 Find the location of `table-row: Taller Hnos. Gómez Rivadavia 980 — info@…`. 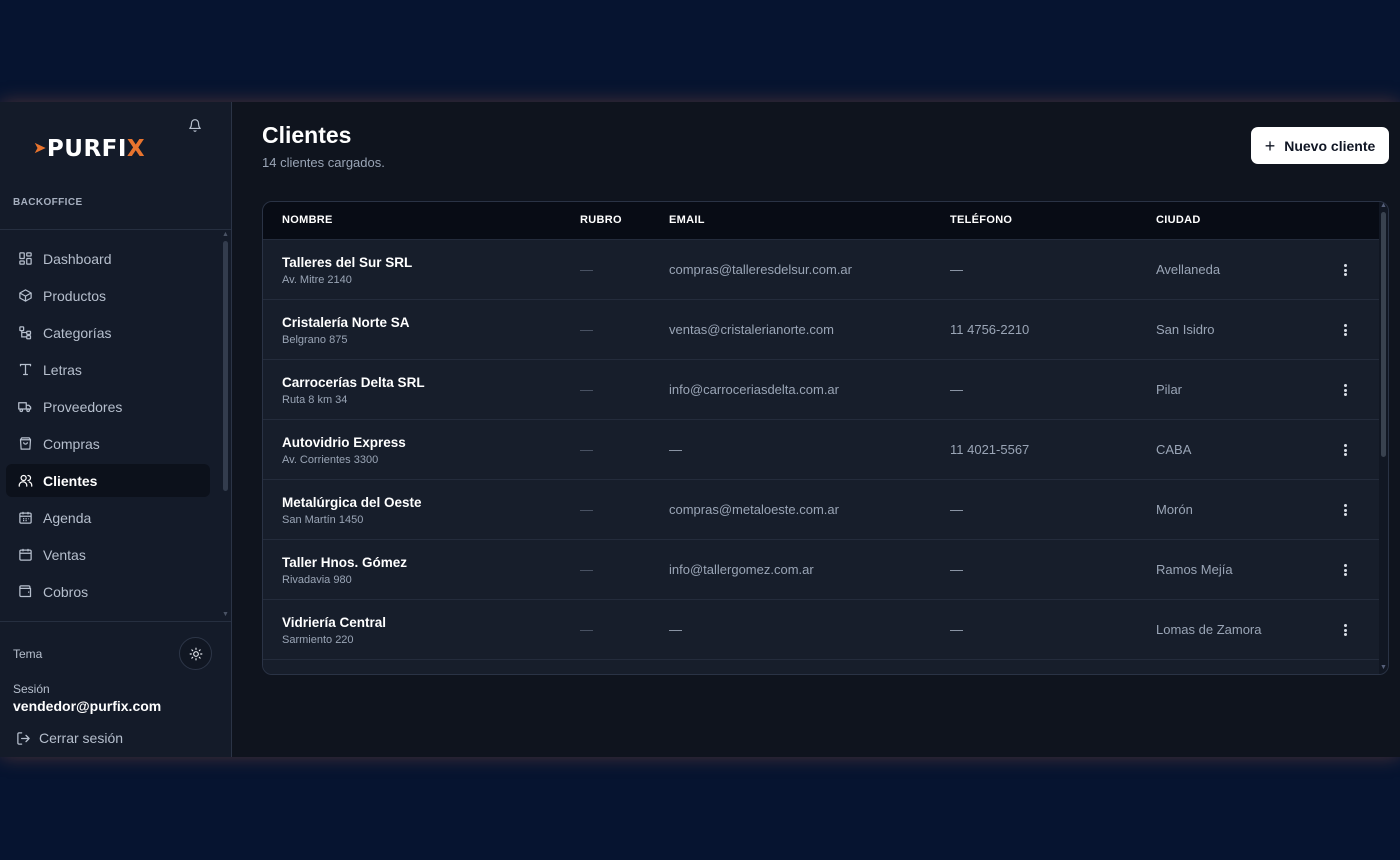

table-row: Taller Hnos. Gómez Rivadavia 980 — info@… is located at coordinates (821, 569).